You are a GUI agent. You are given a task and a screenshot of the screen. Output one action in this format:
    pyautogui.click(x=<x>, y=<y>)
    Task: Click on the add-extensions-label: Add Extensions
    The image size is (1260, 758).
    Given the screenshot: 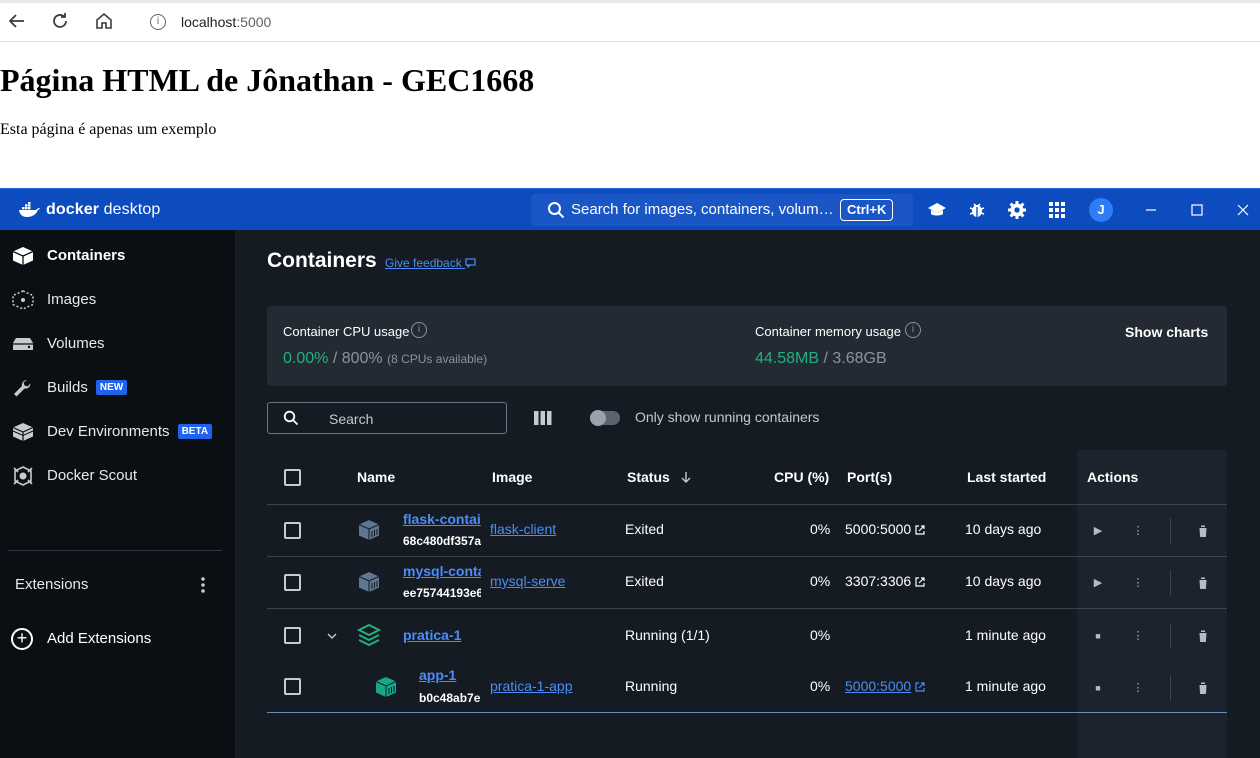 What is the action you would take?
    pyautogui.click(x=99, y=638)
    